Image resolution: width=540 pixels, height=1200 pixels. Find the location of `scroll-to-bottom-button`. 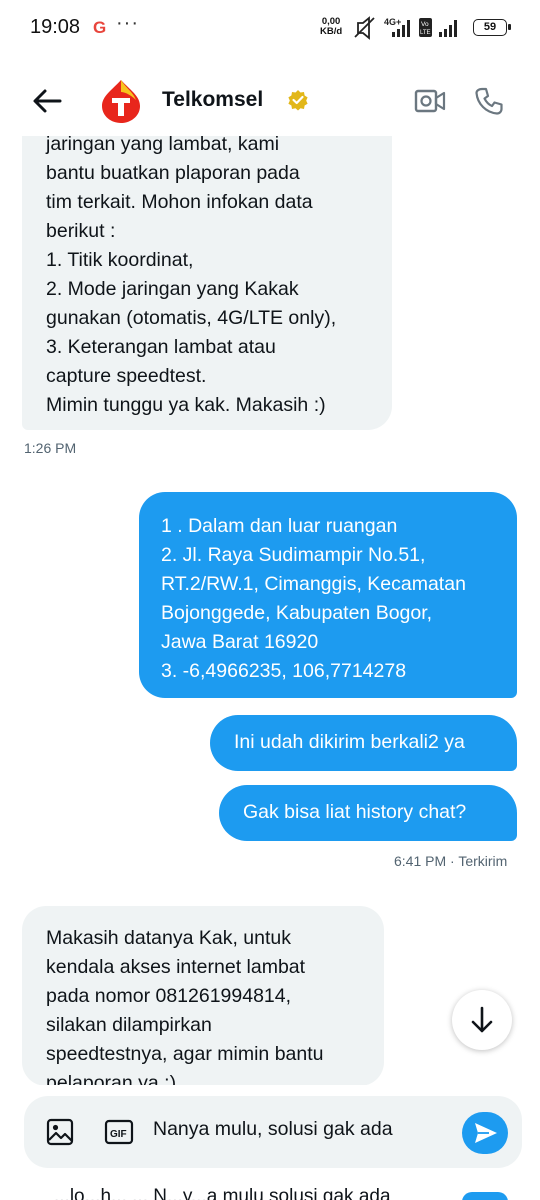

scroll-to-bottom-button is located at coordinates (482, 1020).